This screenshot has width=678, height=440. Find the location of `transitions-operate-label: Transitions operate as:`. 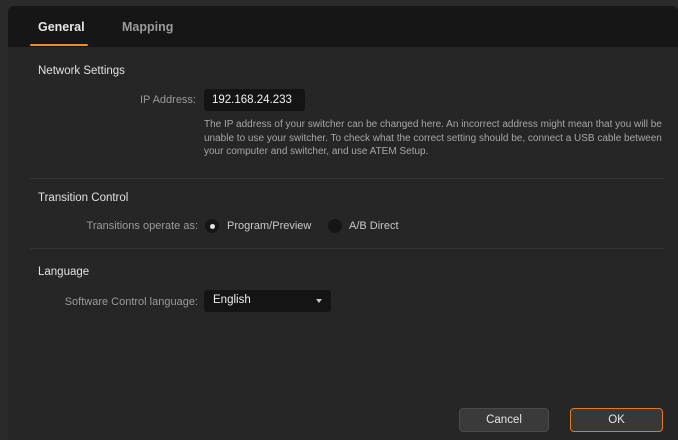

transitions-operate-label: Transitions operate as: is located at coordinates (142, 226).